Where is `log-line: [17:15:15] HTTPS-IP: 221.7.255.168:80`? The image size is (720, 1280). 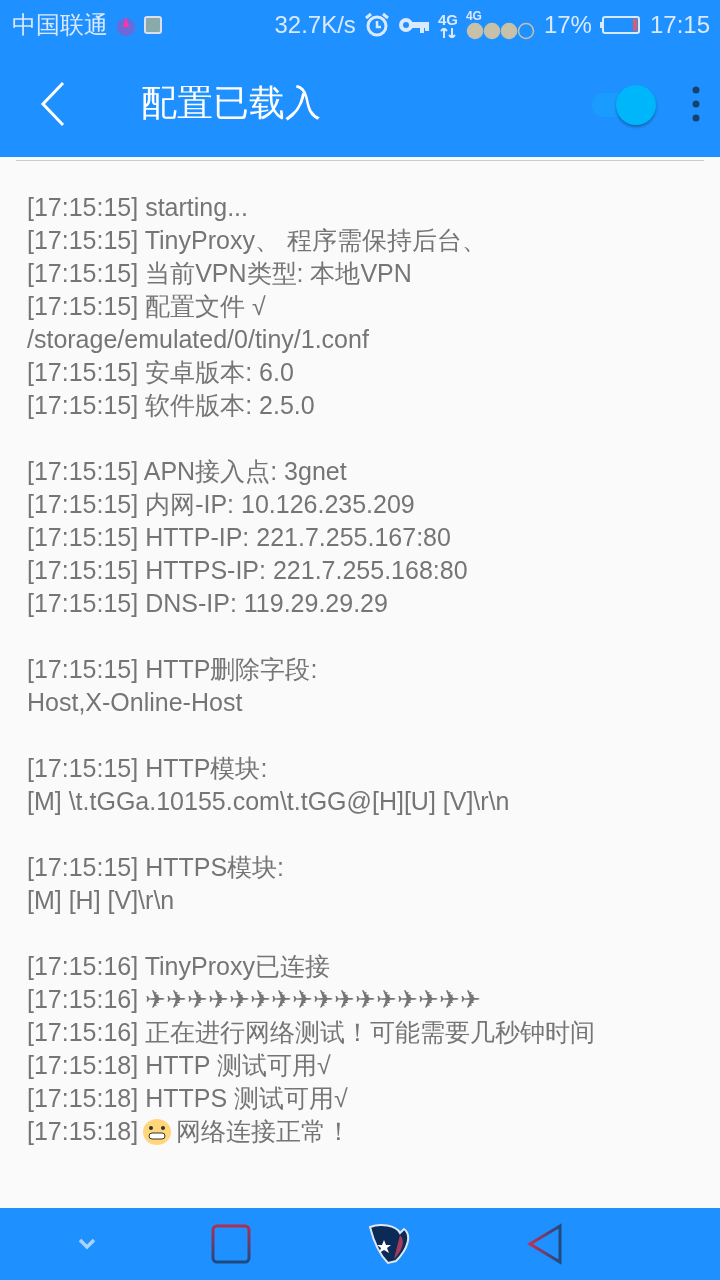 log-line: [17:15:15] HTTPS-IP: 221.7.255.168:80 is located at coordinates (247, 570).